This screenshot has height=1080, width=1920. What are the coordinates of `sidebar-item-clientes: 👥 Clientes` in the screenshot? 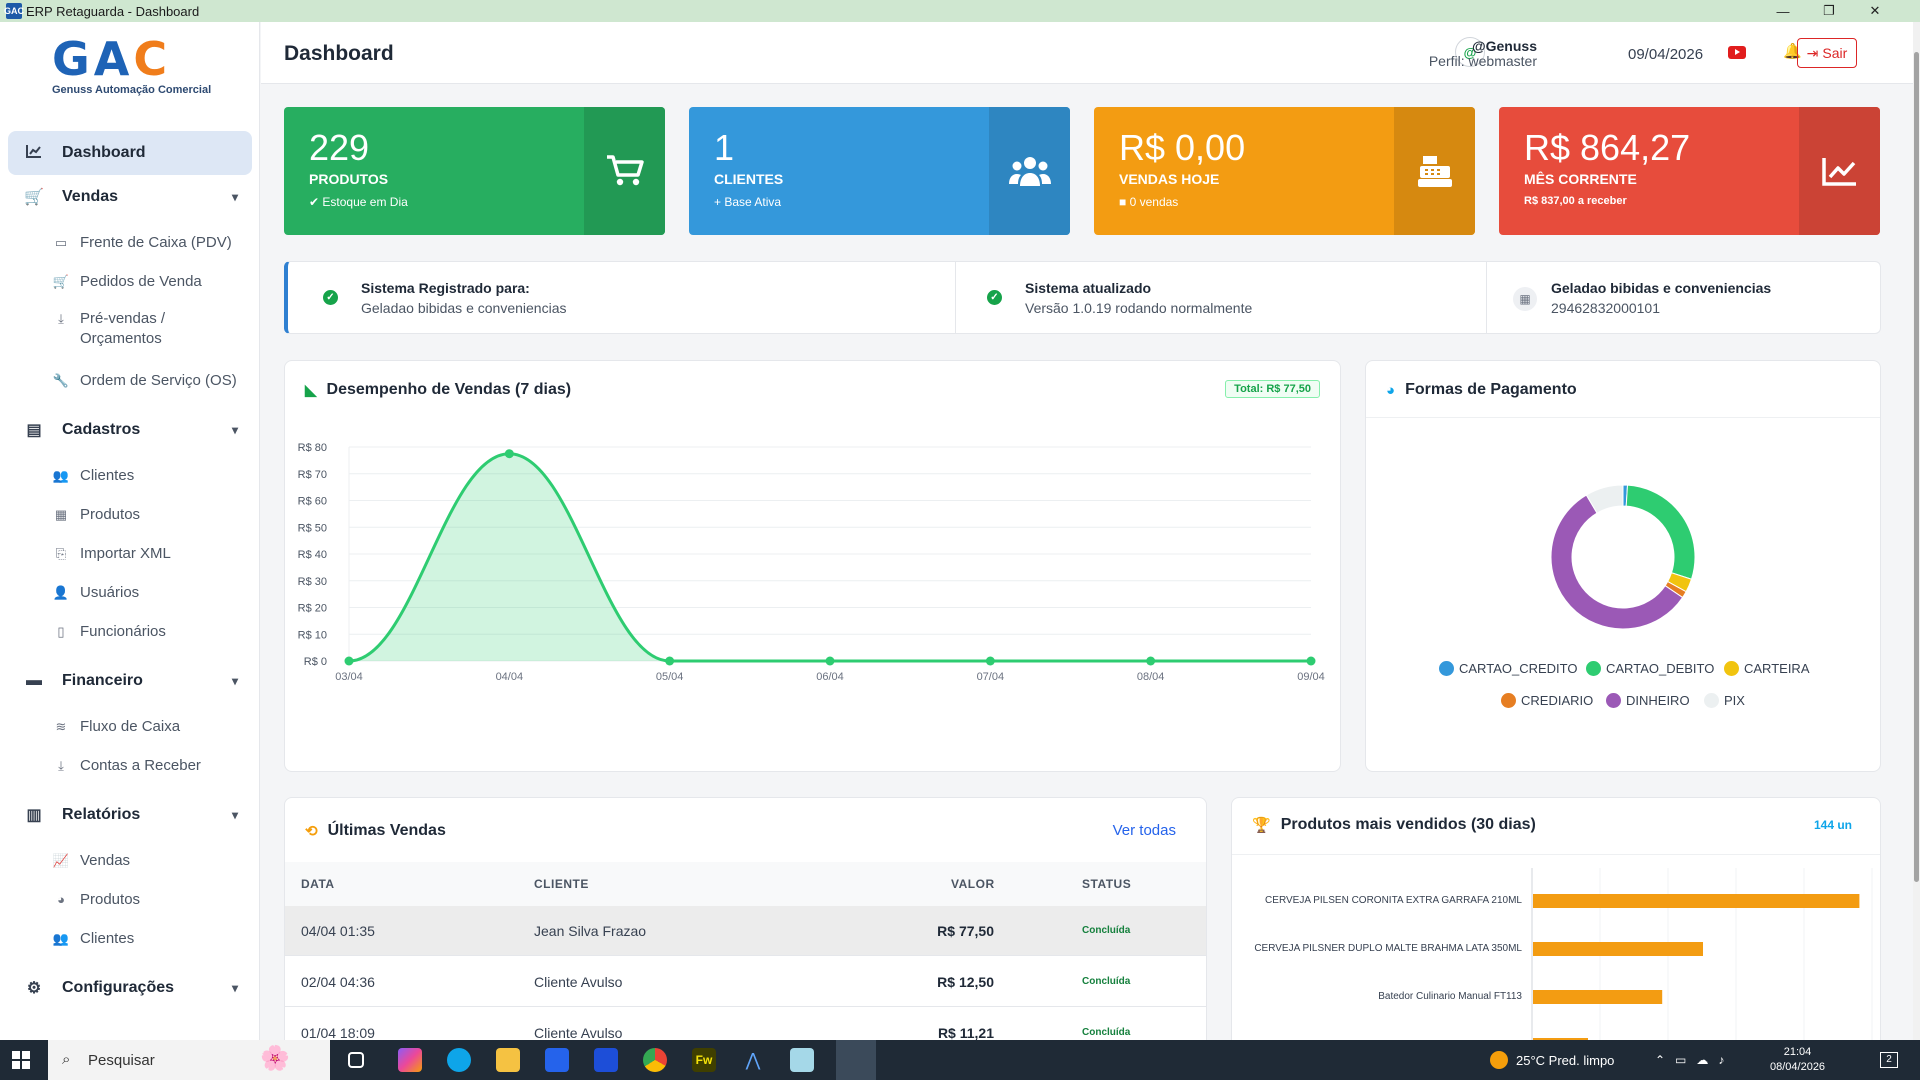 It's located at (130, 475).